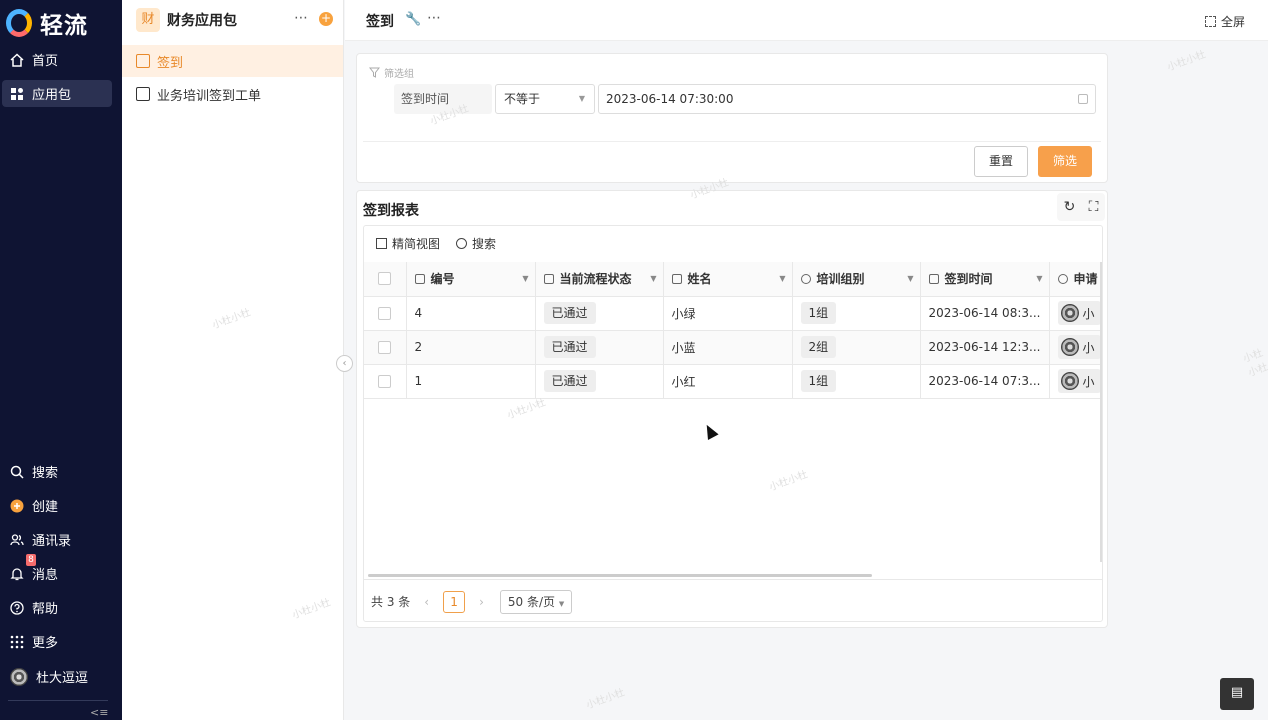 This screenshot has height=720, width=1268. Describe the element at coordinates (620, 575) in the screenshot. I see `horizontal-scrollbar` at that location.